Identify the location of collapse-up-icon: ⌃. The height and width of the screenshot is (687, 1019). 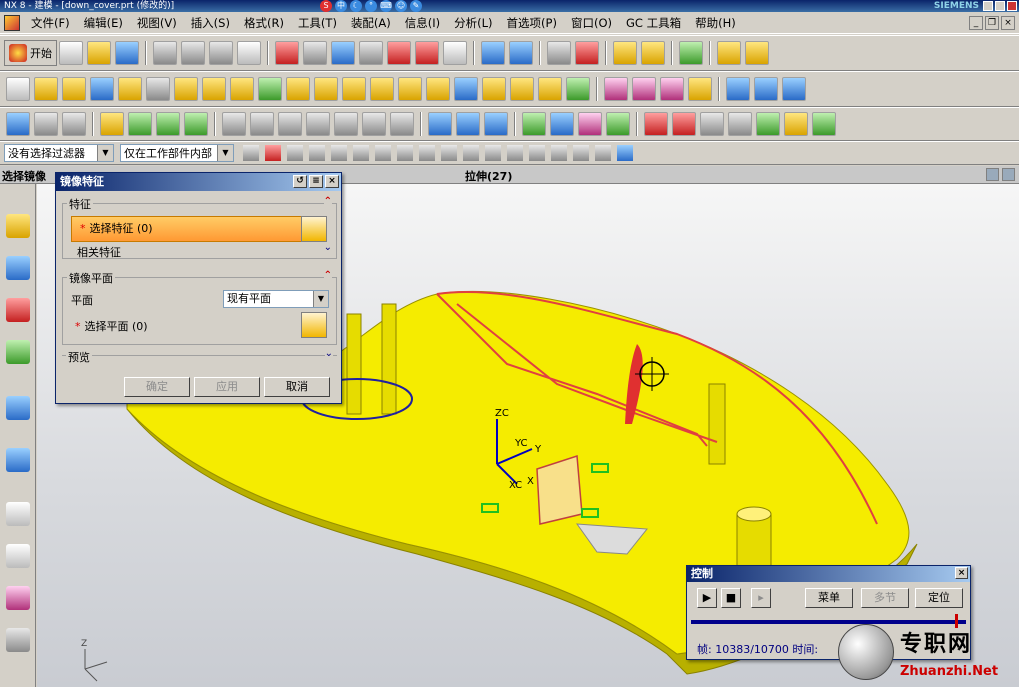
(327, 201).